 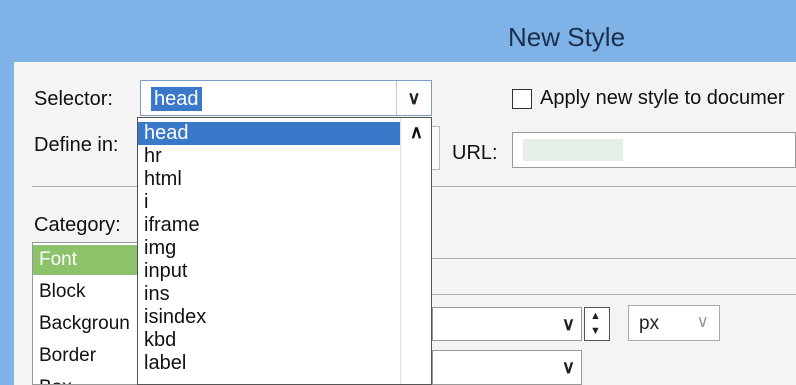 I want to click on dropdown-item-head: head, so click(x=269, y=133).